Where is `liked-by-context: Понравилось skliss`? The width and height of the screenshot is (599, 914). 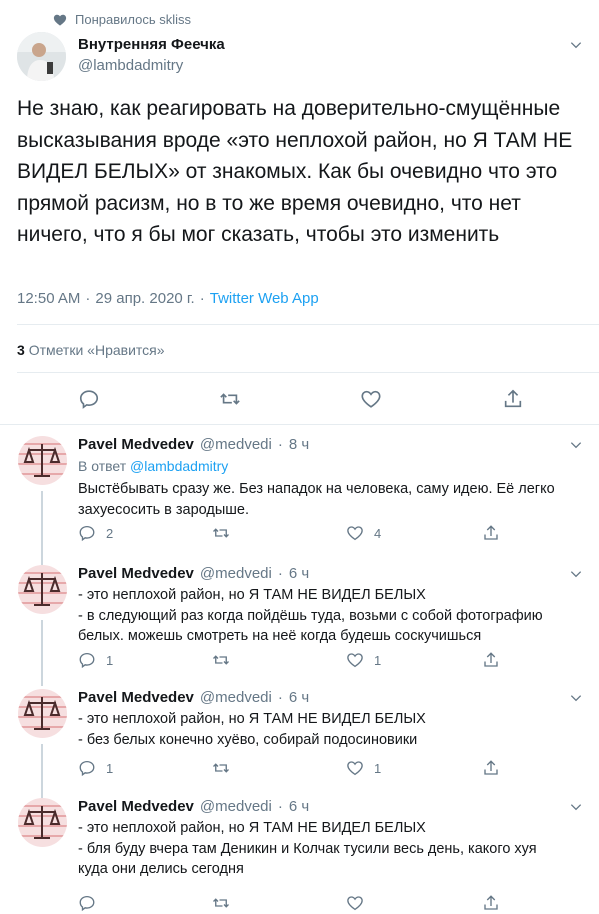
liked-by-context: Понравилось skliss is located at coordinates (122, 19).